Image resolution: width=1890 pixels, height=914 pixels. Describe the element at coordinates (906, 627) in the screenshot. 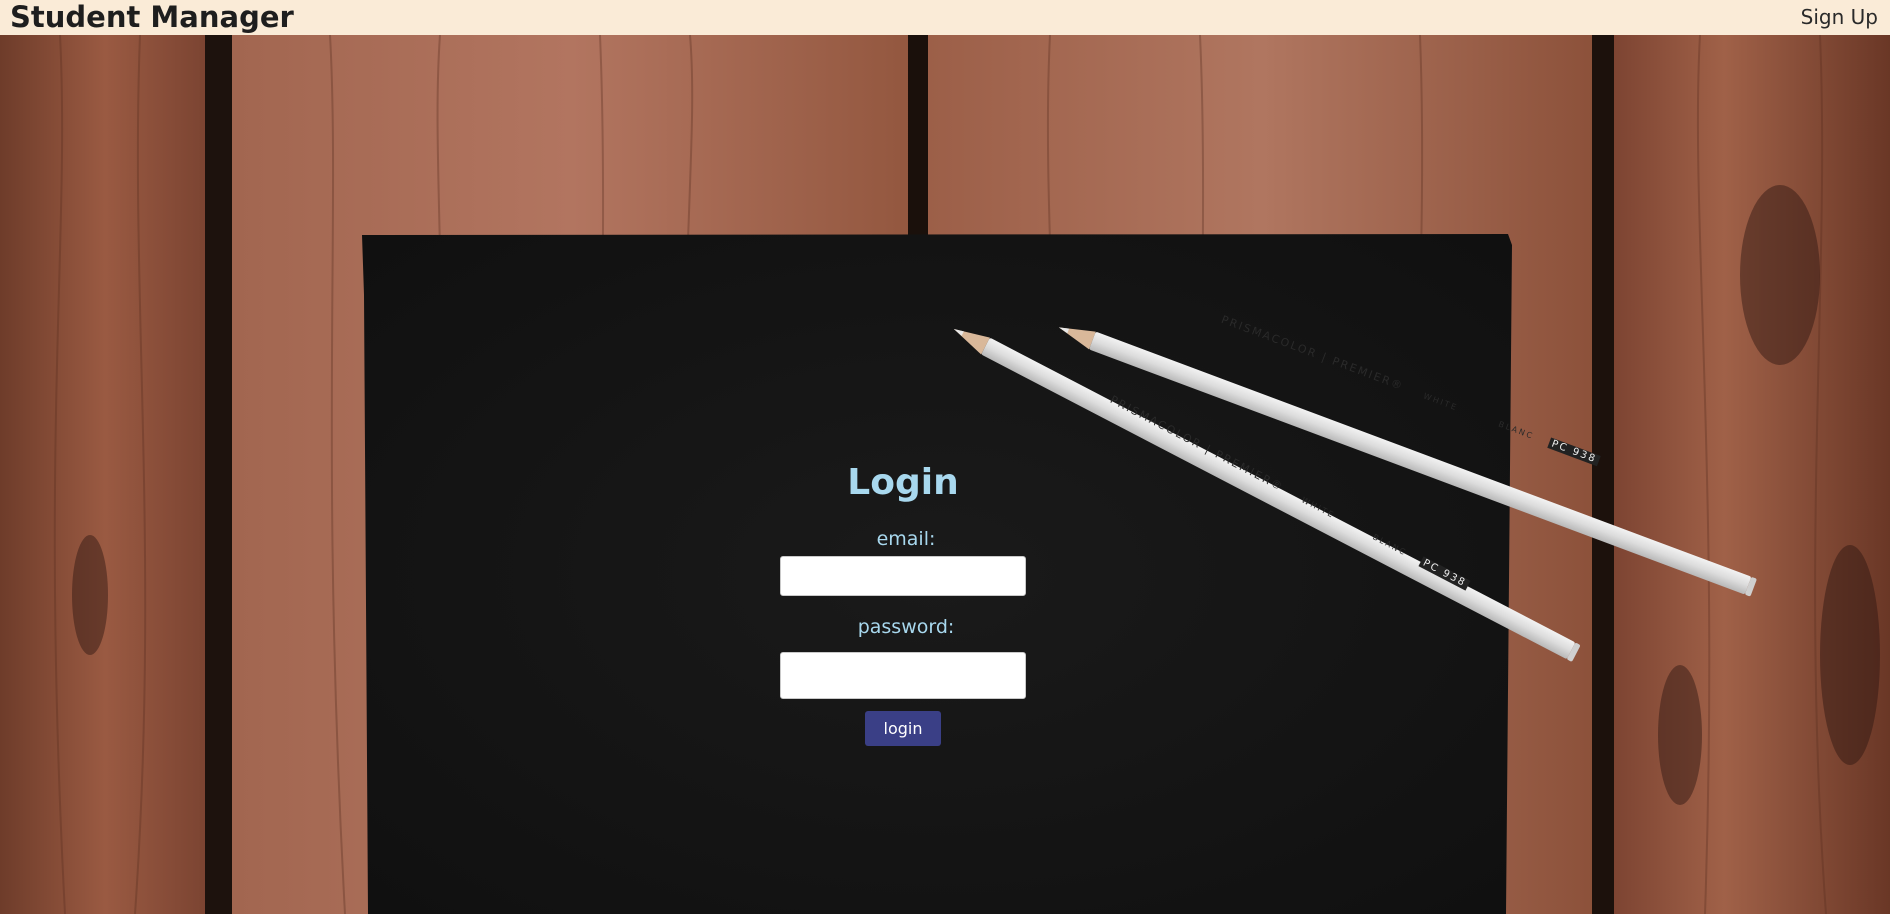

I see `password-label: password:` at that location.